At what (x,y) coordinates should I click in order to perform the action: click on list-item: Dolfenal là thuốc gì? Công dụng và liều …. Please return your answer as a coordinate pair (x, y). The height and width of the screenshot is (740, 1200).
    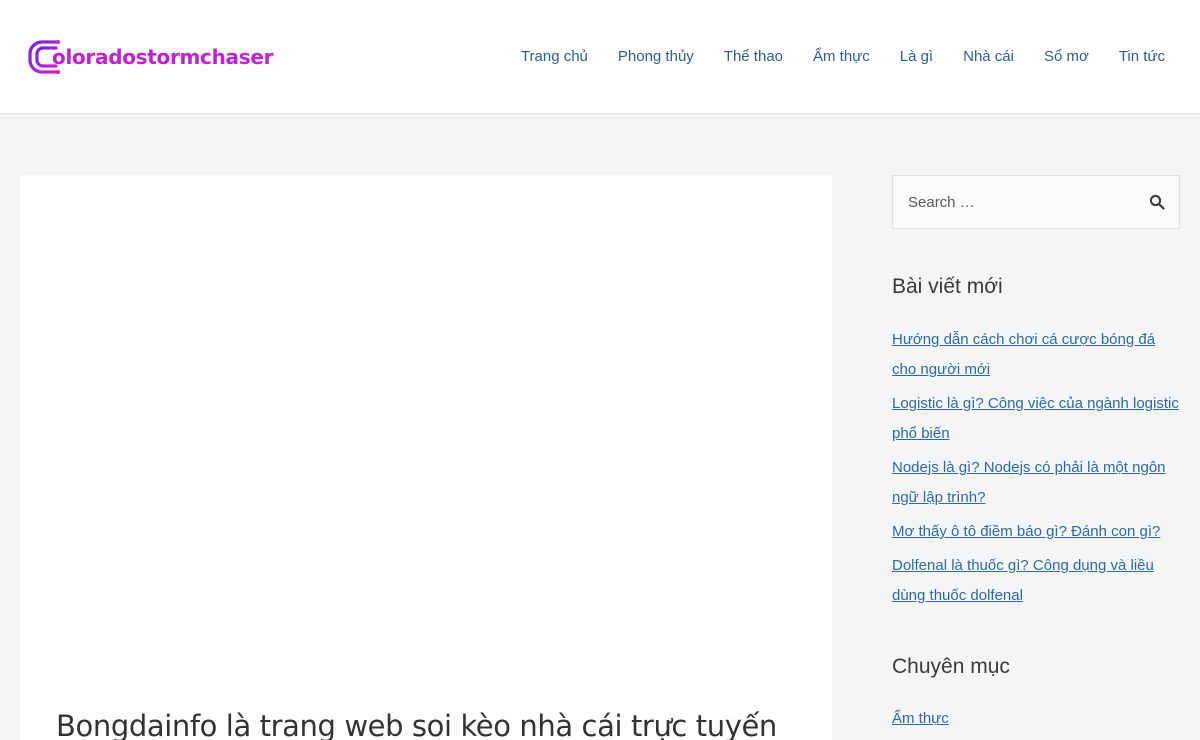
    Looking at the image, I should click on (1036, 581).